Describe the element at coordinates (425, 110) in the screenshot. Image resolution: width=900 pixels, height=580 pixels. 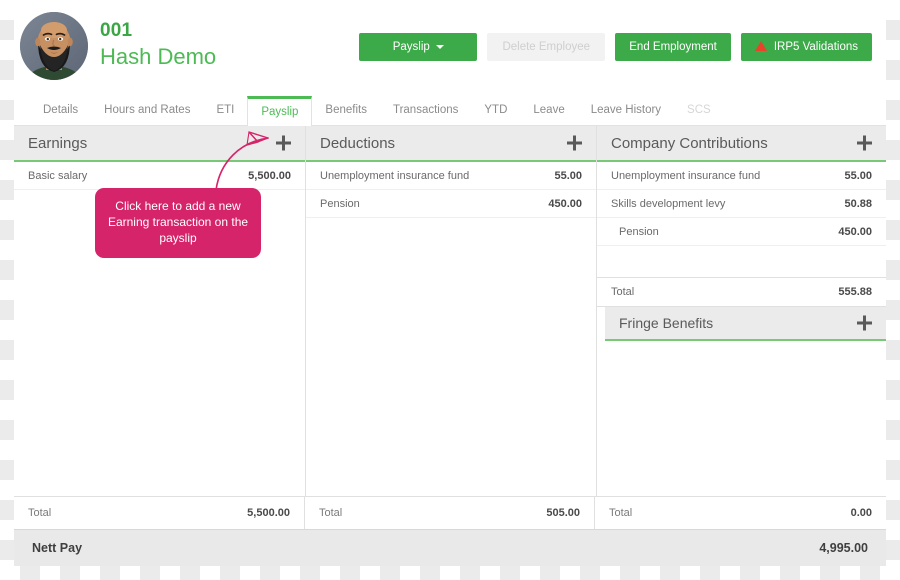
I see `tab-transactions: Transactions` at that location.